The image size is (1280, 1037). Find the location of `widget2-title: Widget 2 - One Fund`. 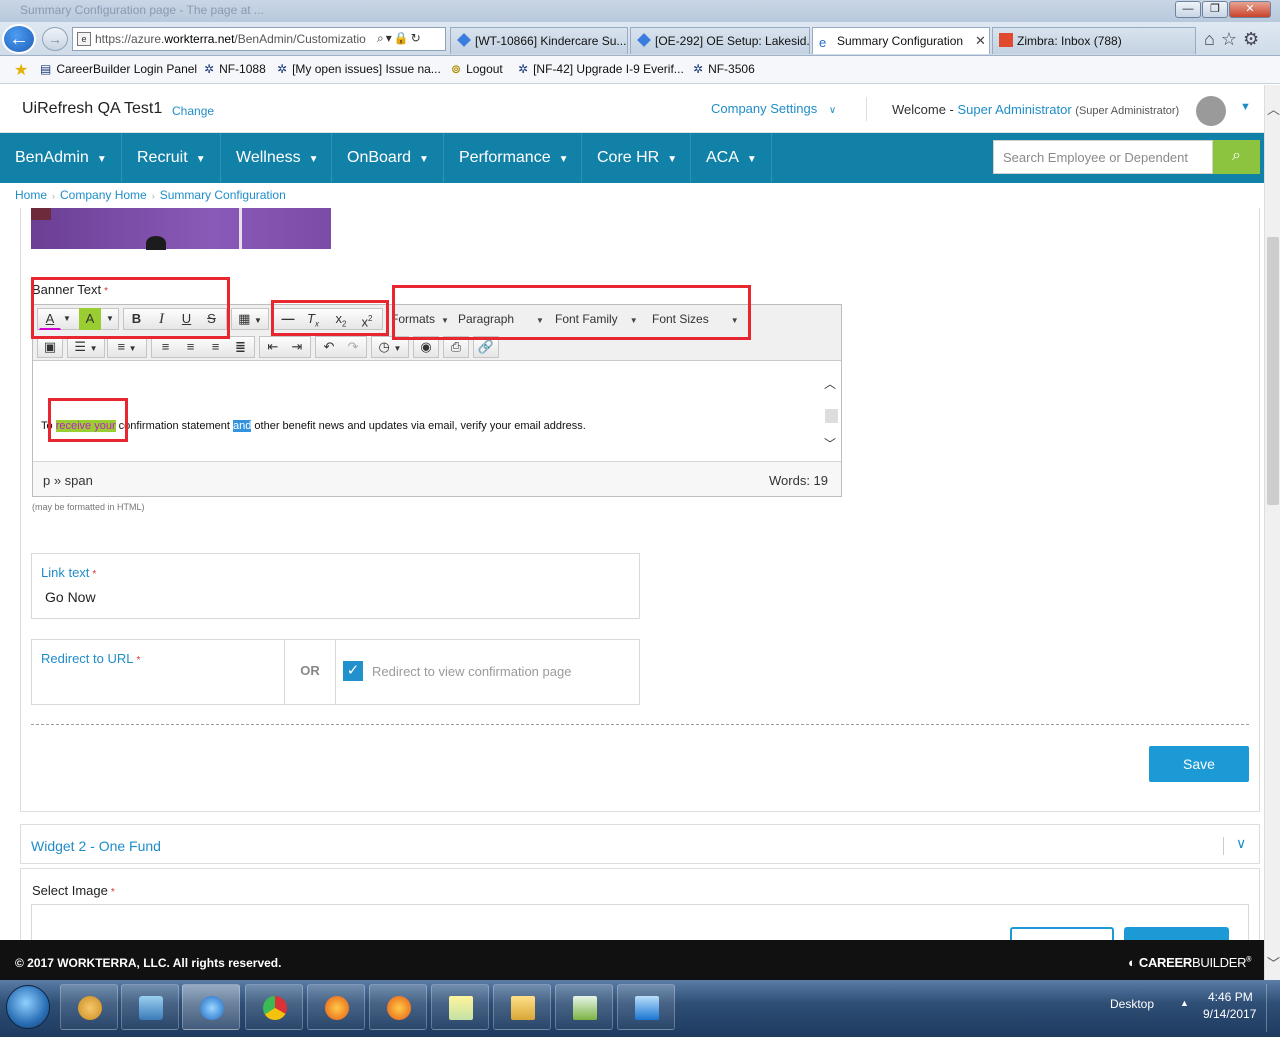

widget2-title: Widget 2 - One Fund is located at coordinates (96, 846).